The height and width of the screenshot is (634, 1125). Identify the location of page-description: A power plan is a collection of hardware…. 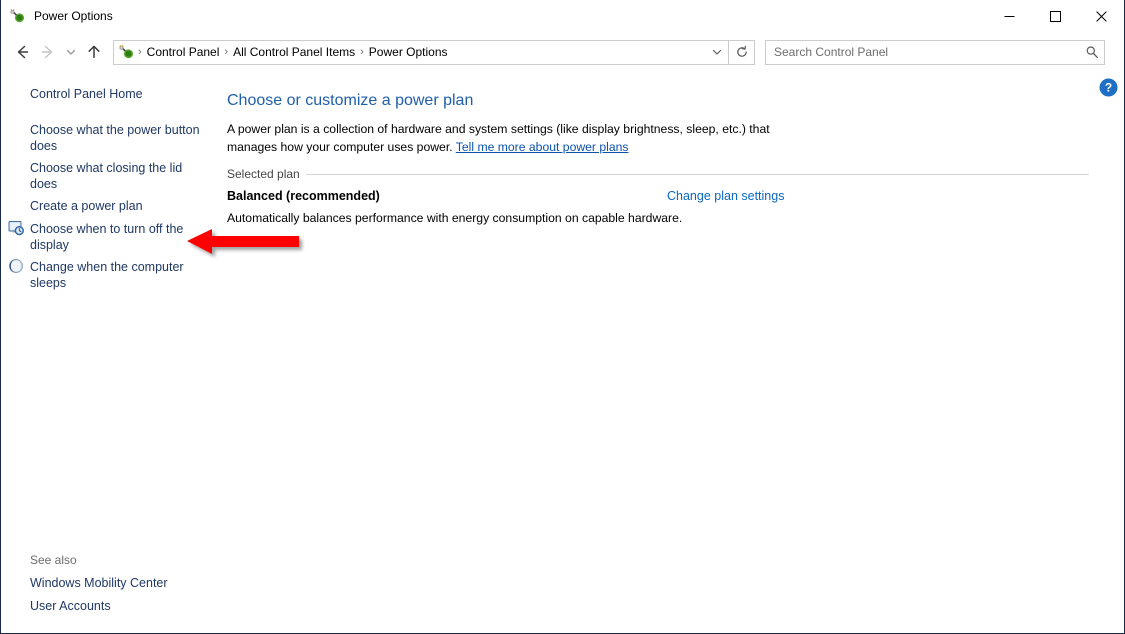
(518, 138).